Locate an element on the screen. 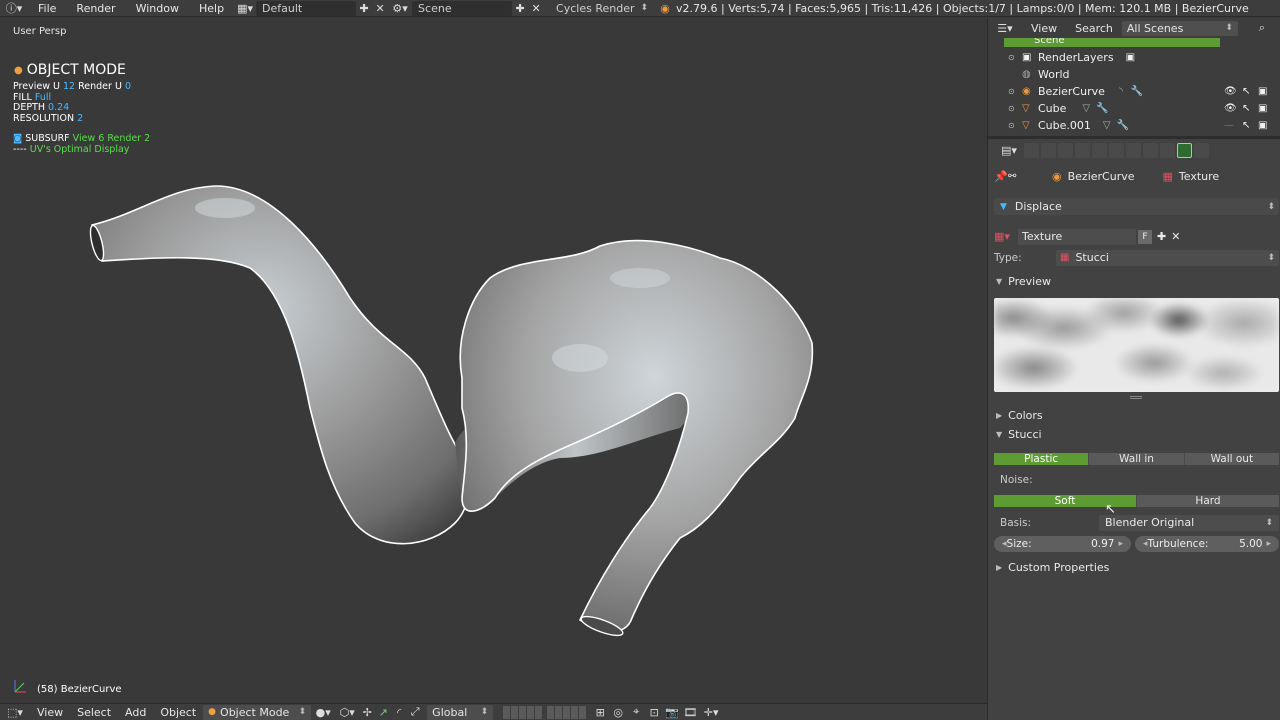 The width and height of the screenshot is (1280, 720). outliner-menu-view: View is located at coordinates (1044, 28).